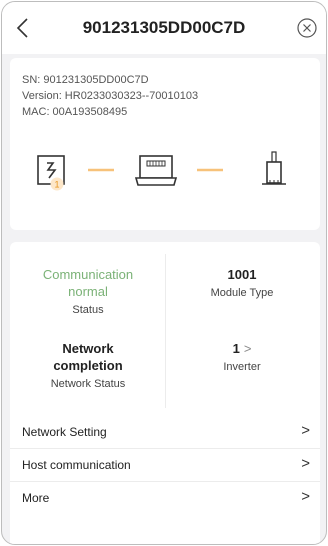 Image resolution: width=328 pixels, height=546 pixels. What do you see at coordinates (88, 357) in the screenshot?
I see `network-status-value: Network completion` at bounding box center [88, 357].